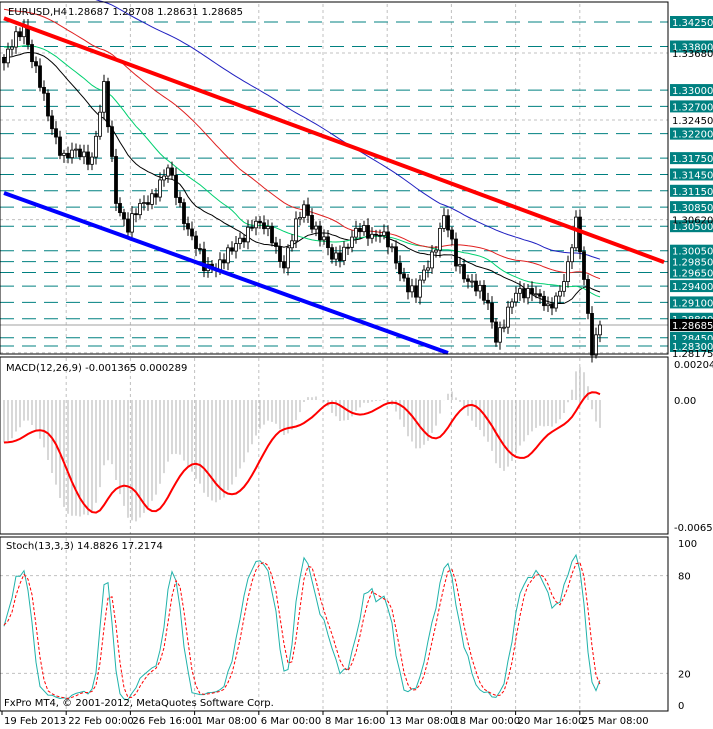 This screenshot has height=729, width=713. Describe the element at coordinates (692, 91) in the screenshot. I see `level-label: 1.33000` at that location.